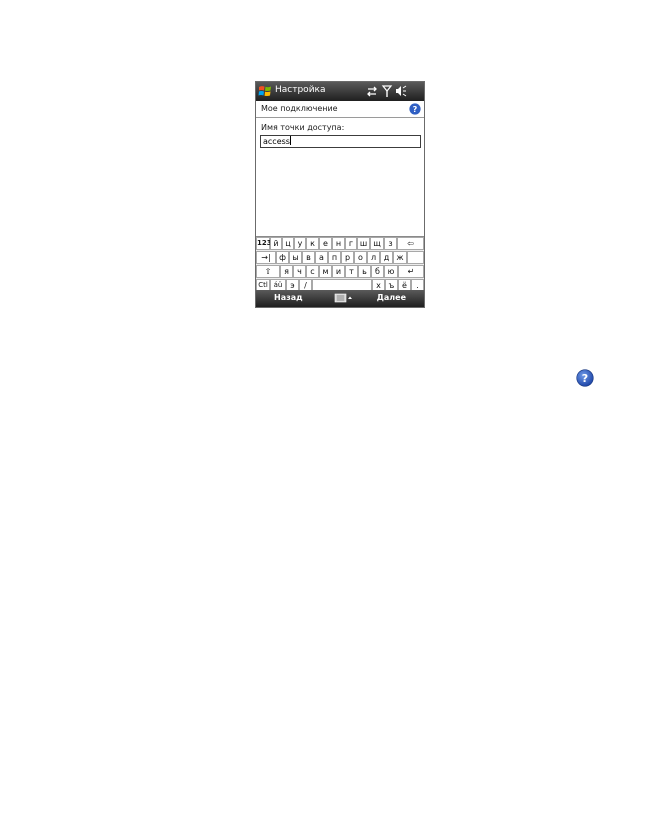  I want to click on key-letter: к, so click(312, 243).